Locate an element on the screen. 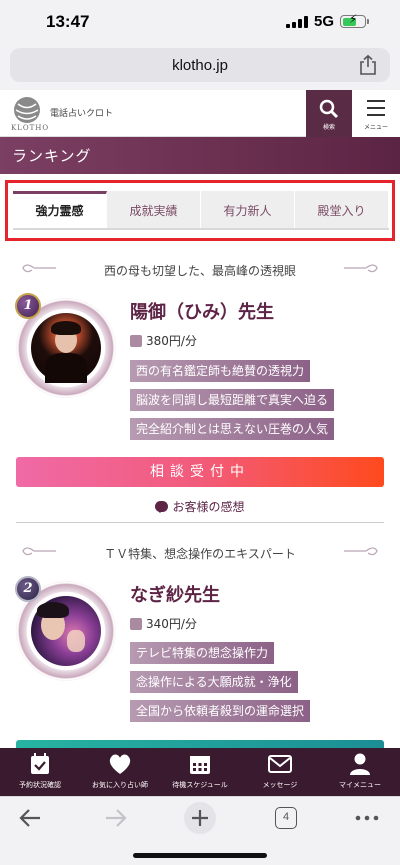 The height and width of the screenshot is (865, 400). site-header: KLOTHO 電話占いクロト 検索 メニュー is located at coordinates (200, 113).